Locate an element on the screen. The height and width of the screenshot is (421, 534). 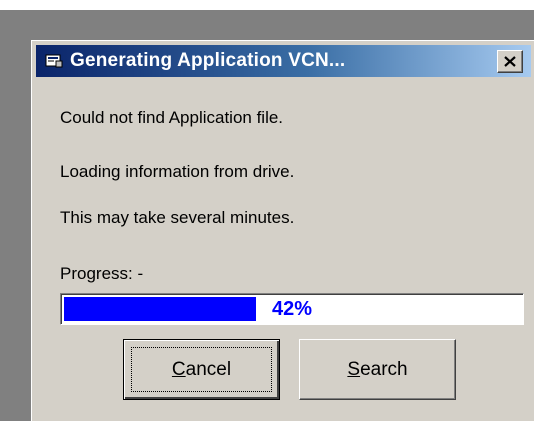
cancel-button: Cancel is located at coordinates (201, 369).